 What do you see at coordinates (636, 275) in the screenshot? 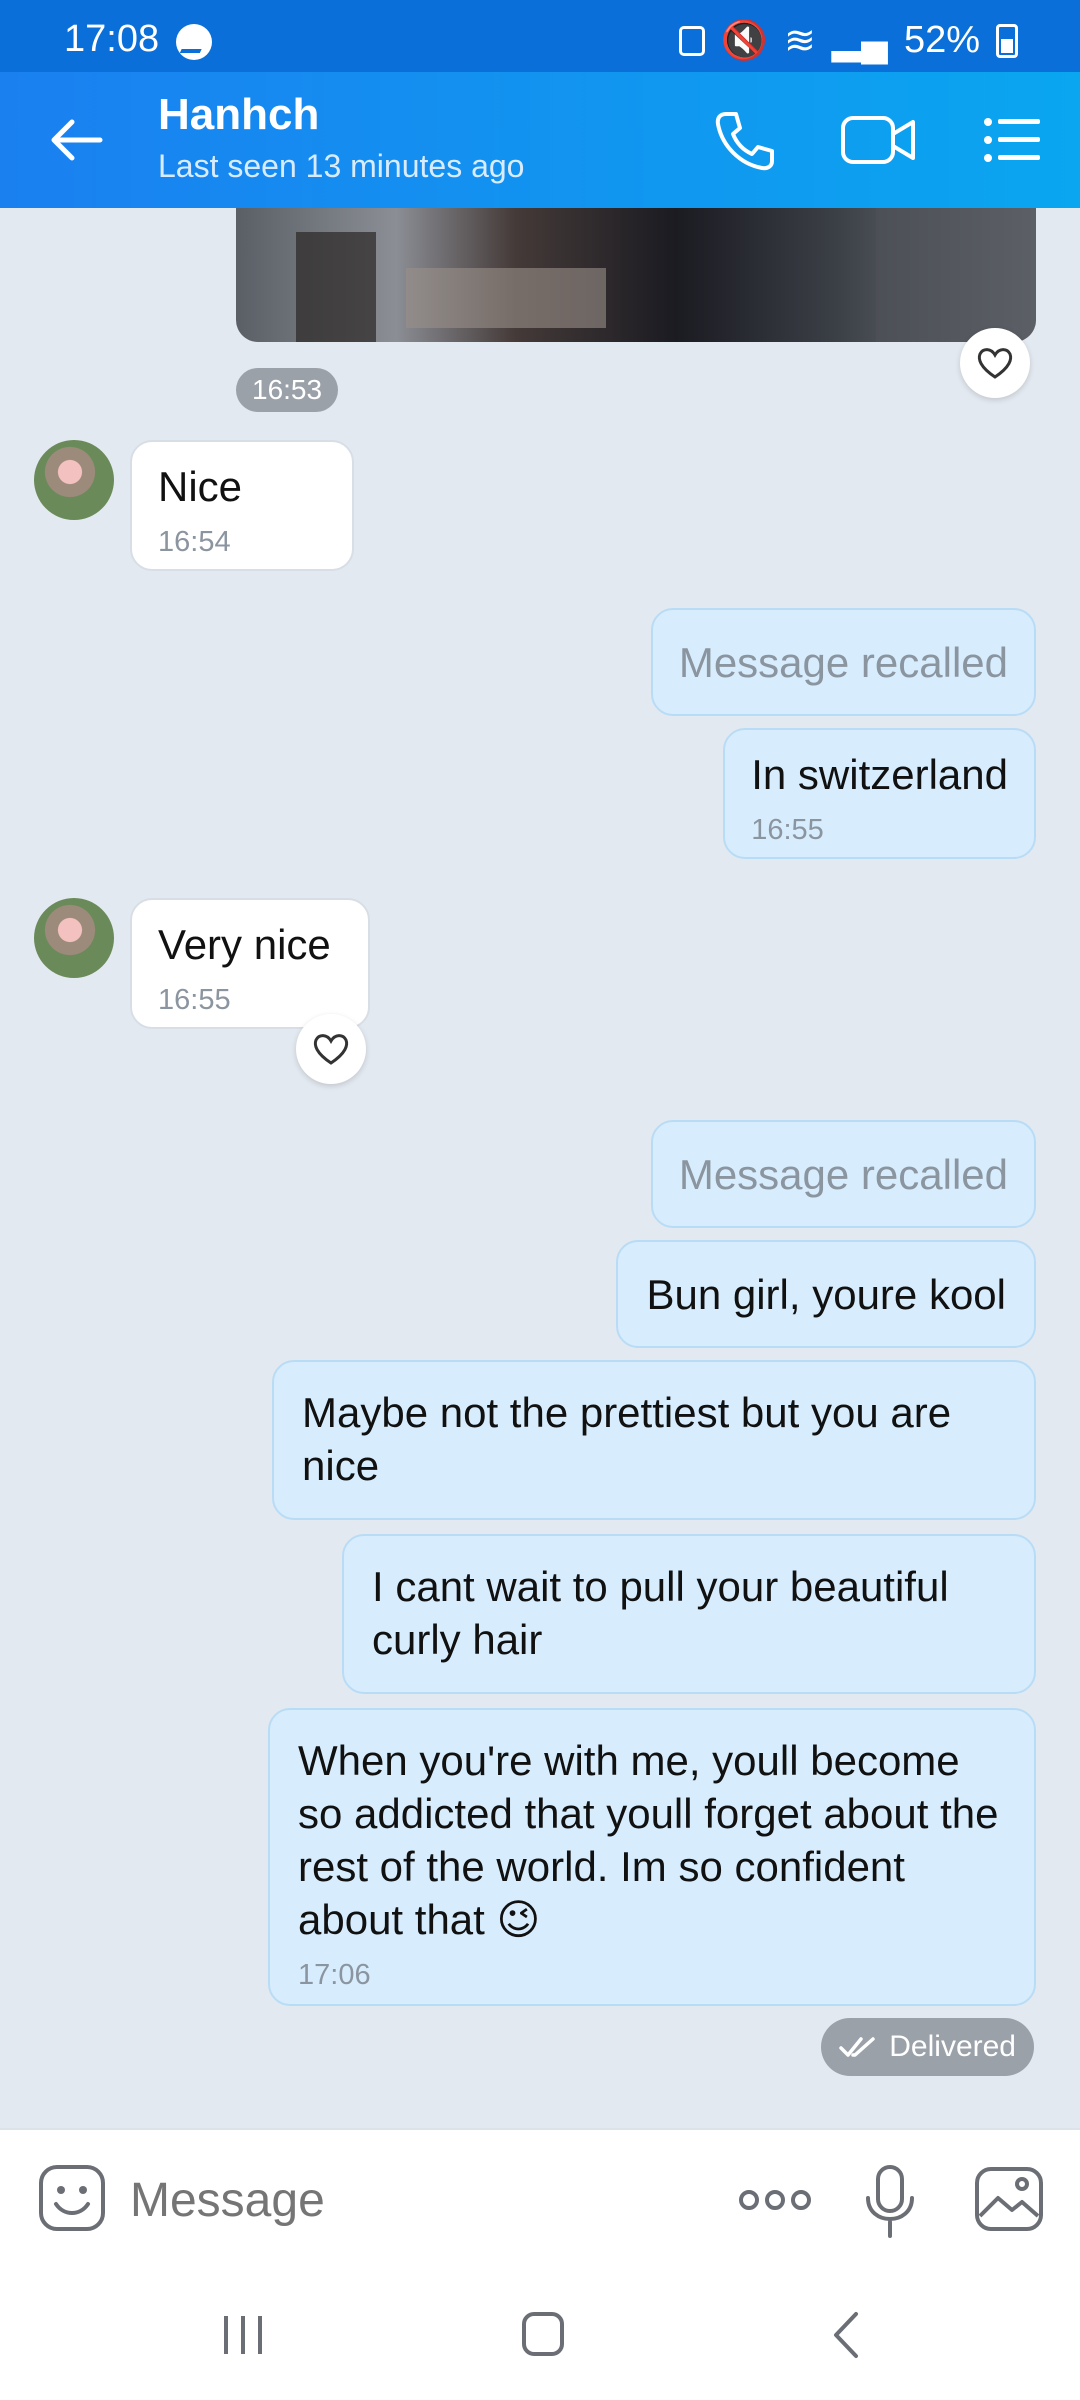
I see `shared-photo` at bounding box center [636, 275].